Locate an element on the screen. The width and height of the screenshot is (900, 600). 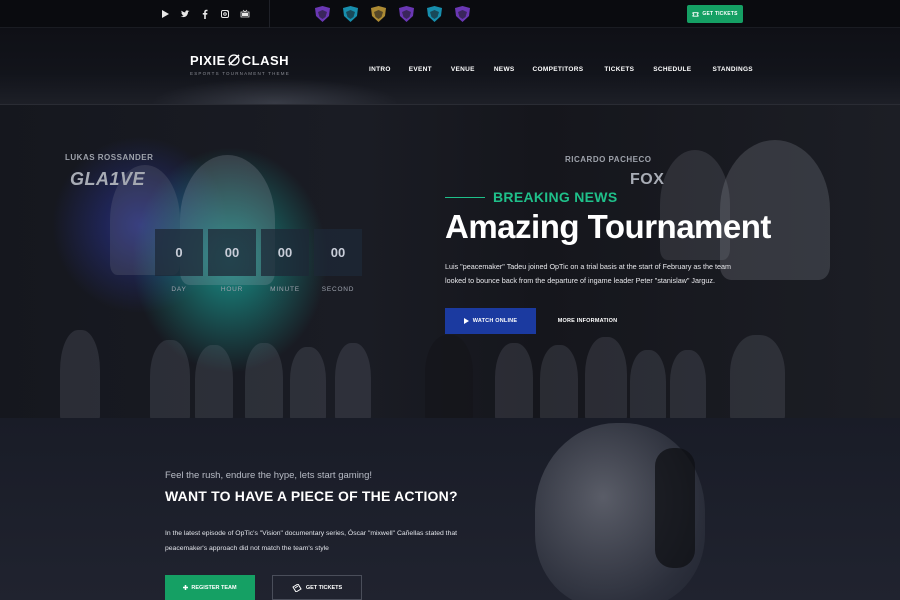
nav-item-intro: INTRO is located at coordinates (380, 69).